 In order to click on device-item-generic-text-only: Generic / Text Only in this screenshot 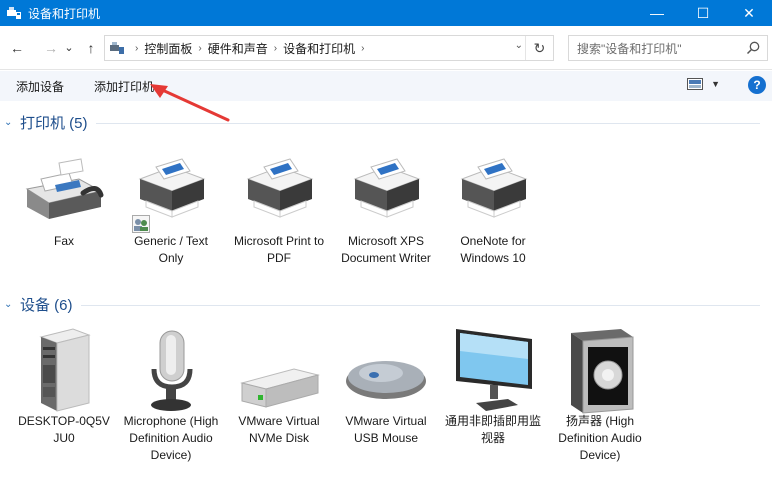, I will do `click(171, 205)`.